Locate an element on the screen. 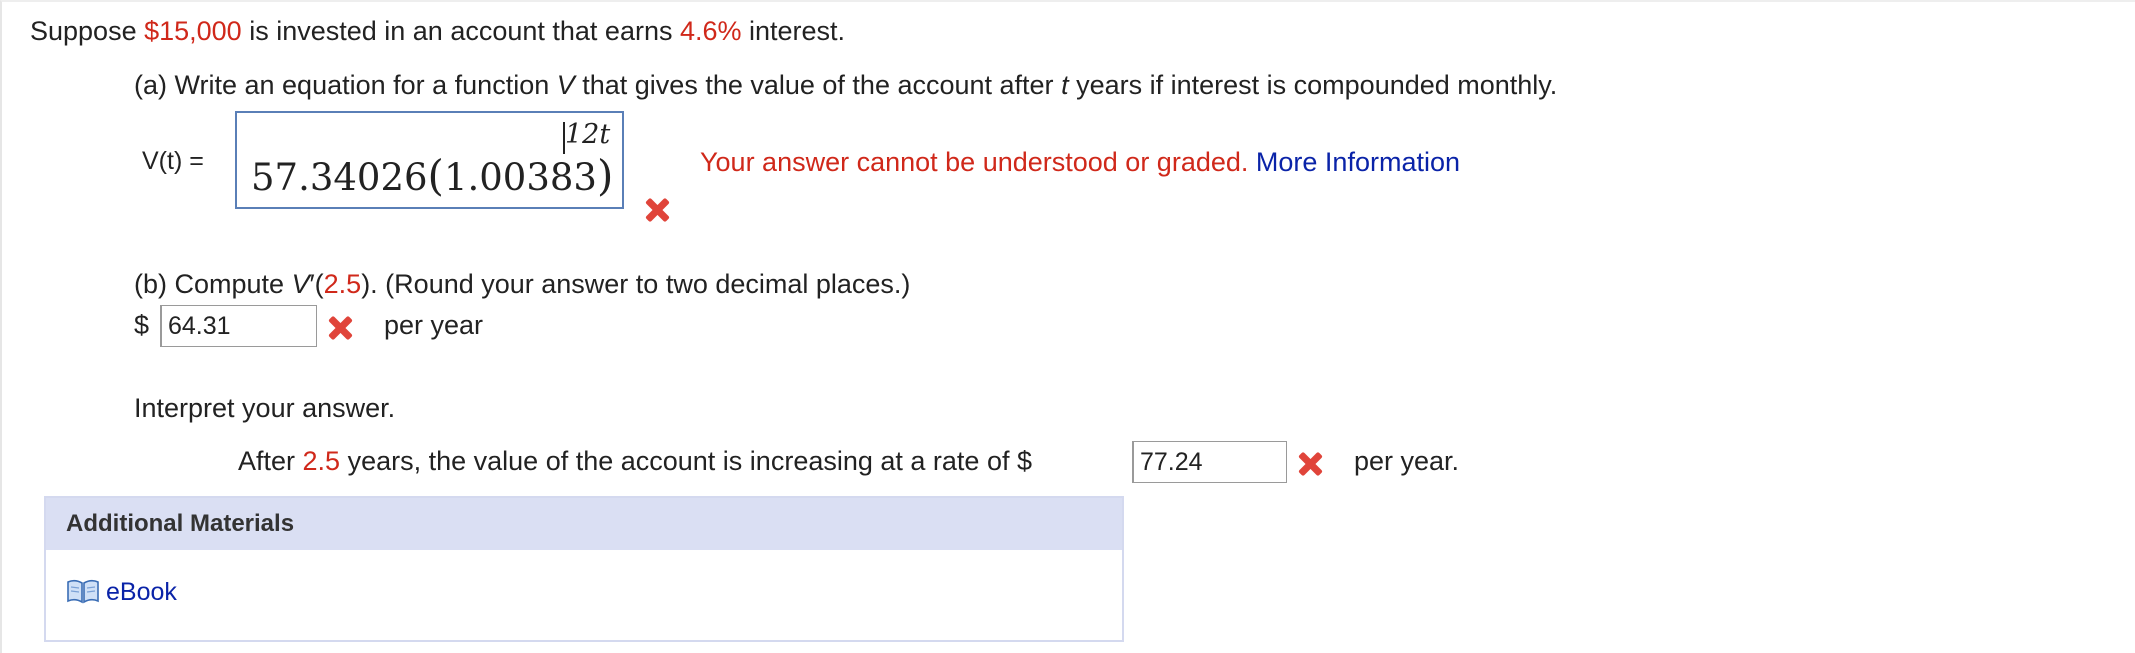 Image resolution: width=2135 pixels, height=653 pixels. prompt-text: years if interest is compounded monthly. is located at coordinates (1313, 85).